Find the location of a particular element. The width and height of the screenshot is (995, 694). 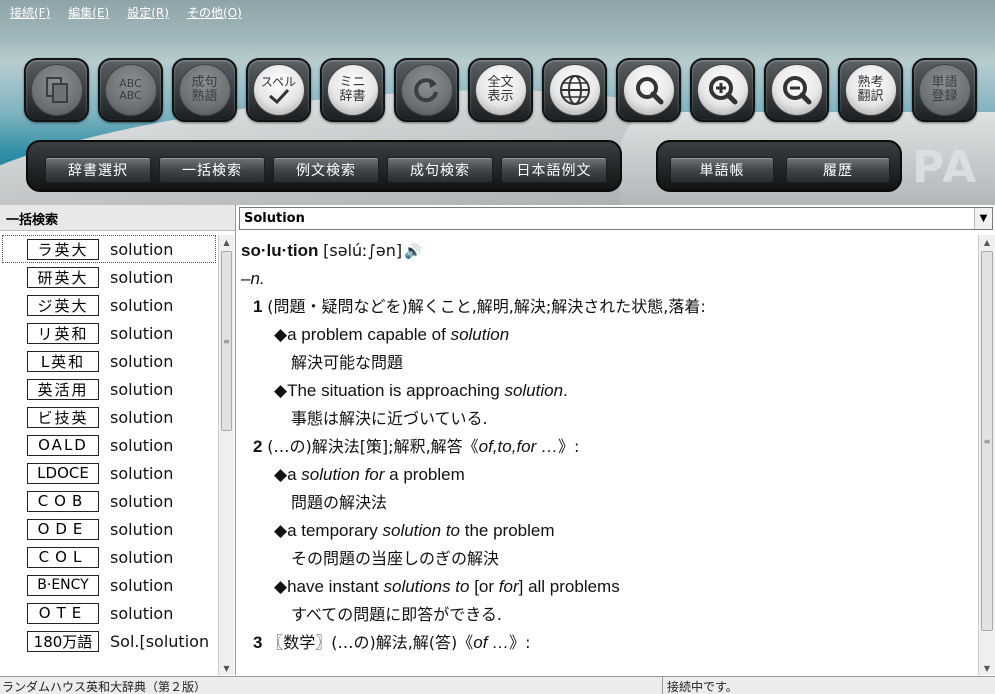

status-connection: 接続中です。 is located at coordinates (702, 685).